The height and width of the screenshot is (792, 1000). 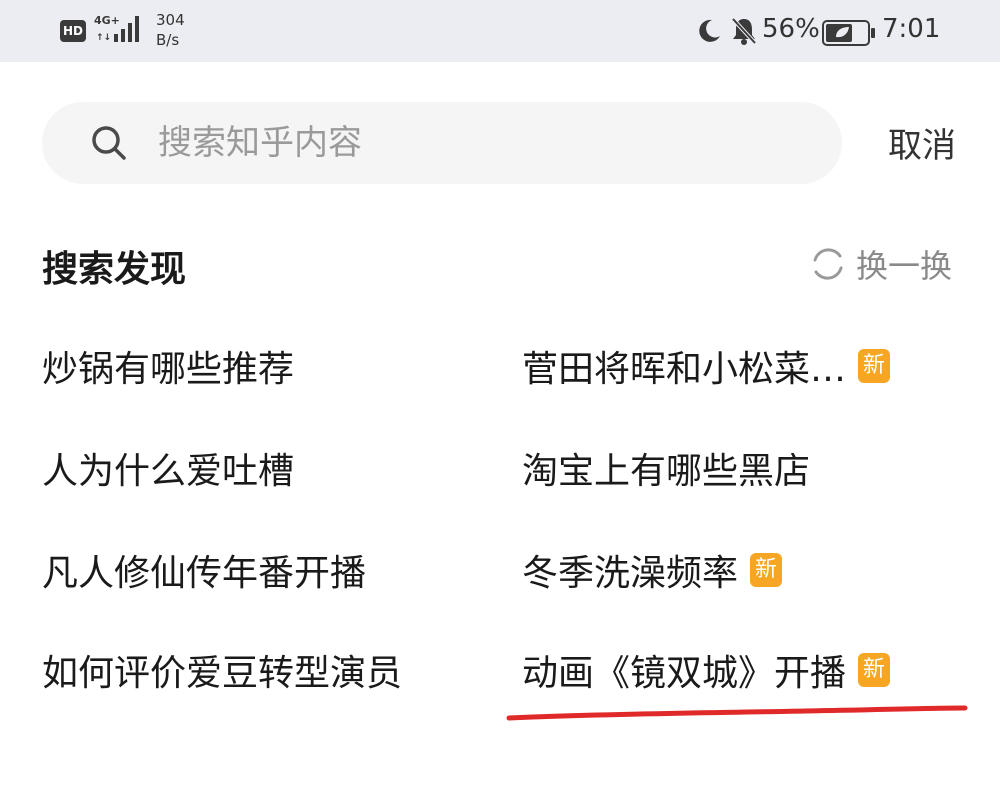 What do you see at coordinates (73, 31) in the screenshot?
I see `hd-badge: HD` at bounding box center [73, 31].